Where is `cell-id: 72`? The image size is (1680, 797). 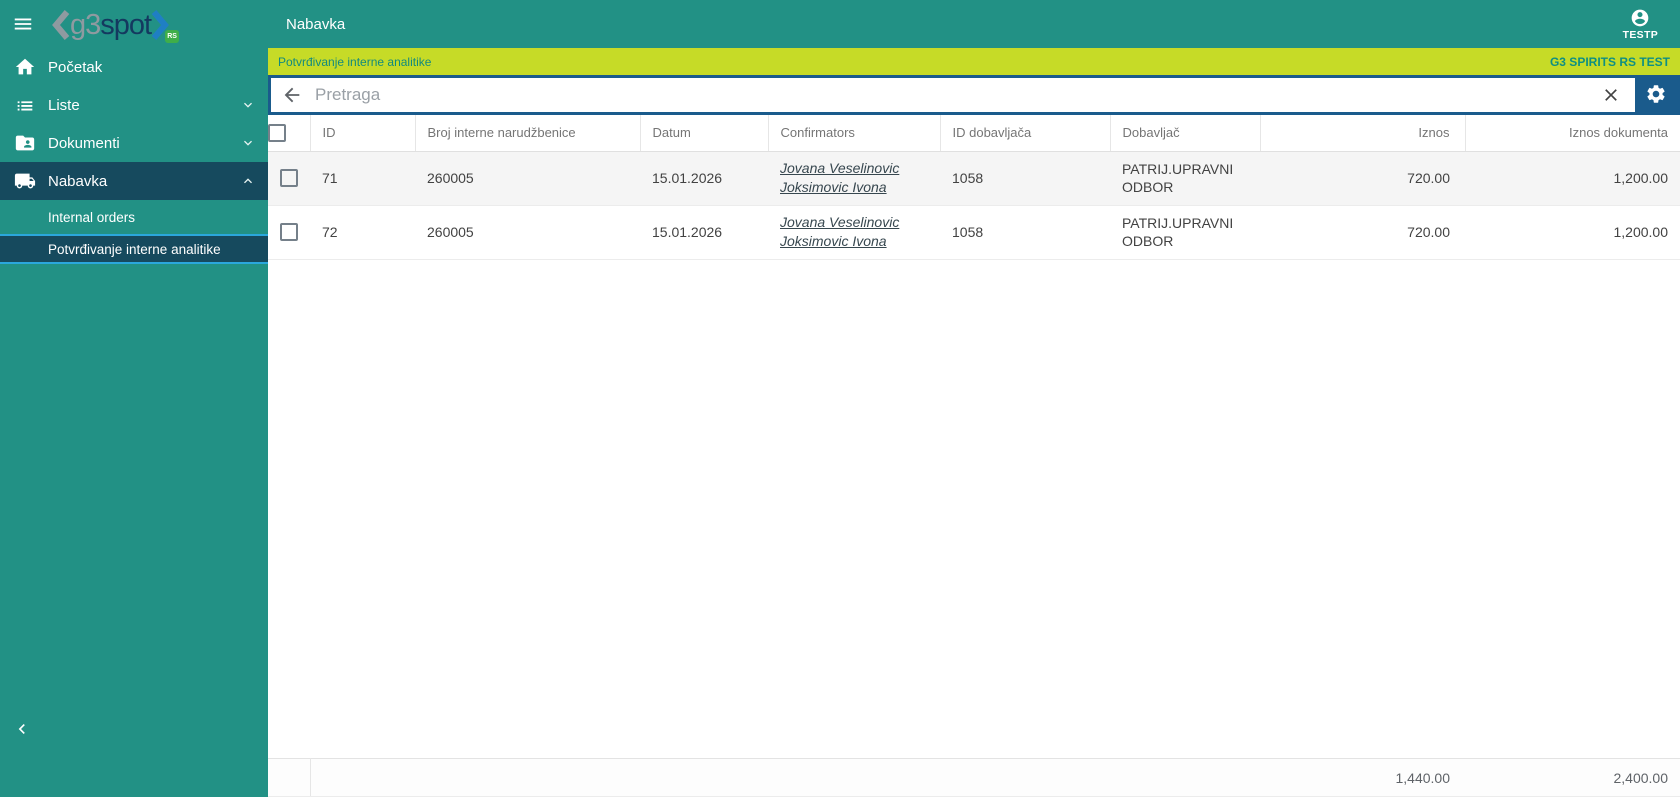
cell-id: 72 is located at coordinates (362, 232).